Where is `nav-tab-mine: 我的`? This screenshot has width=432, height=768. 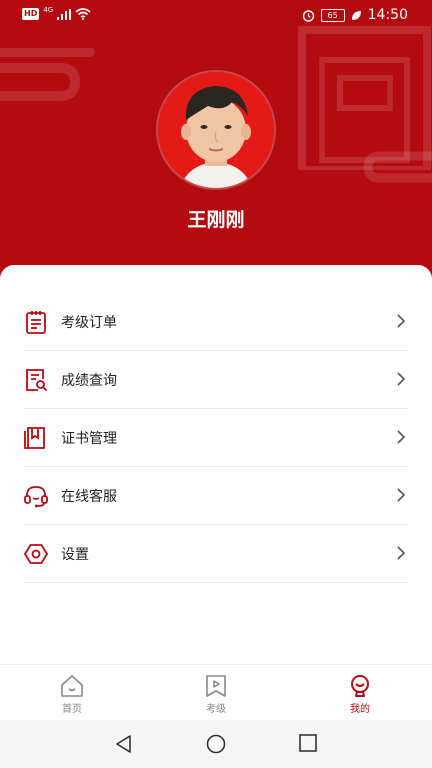 nav-tab-mine: 我的 is located at coordinates (360, 693).